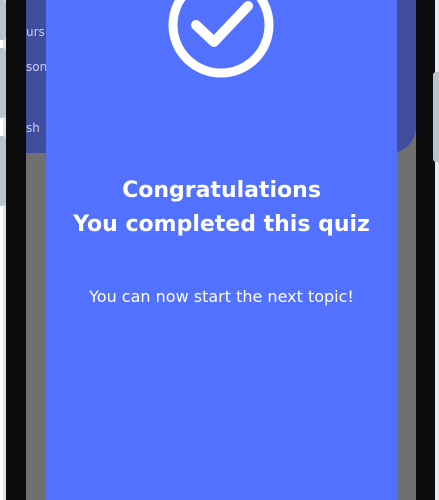  I want to click on checkmark-circle-icon, so click(221, 39).